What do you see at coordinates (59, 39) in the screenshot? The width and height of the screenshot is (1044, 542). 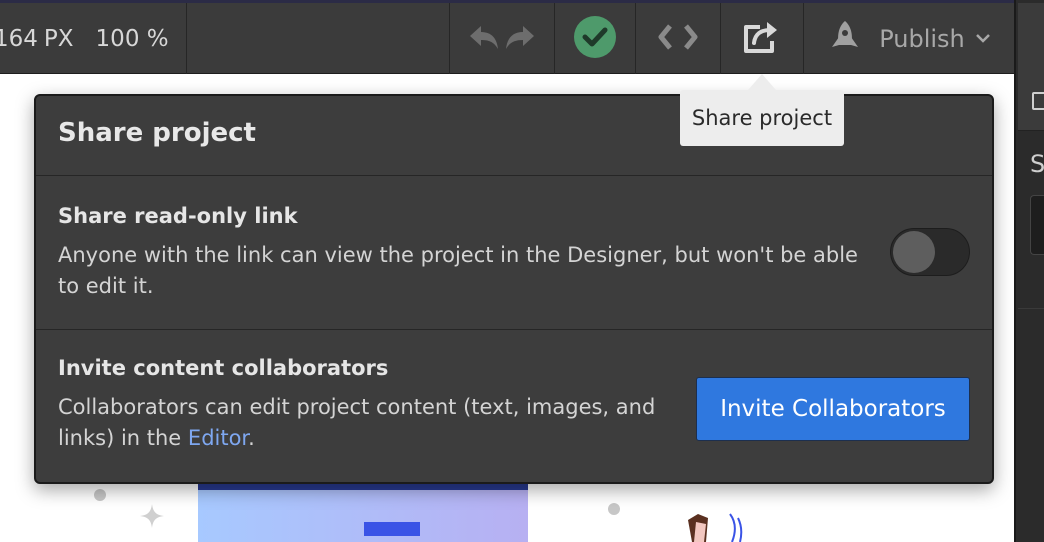 I see `width-unit: PX` at bounding box center [59, 39].